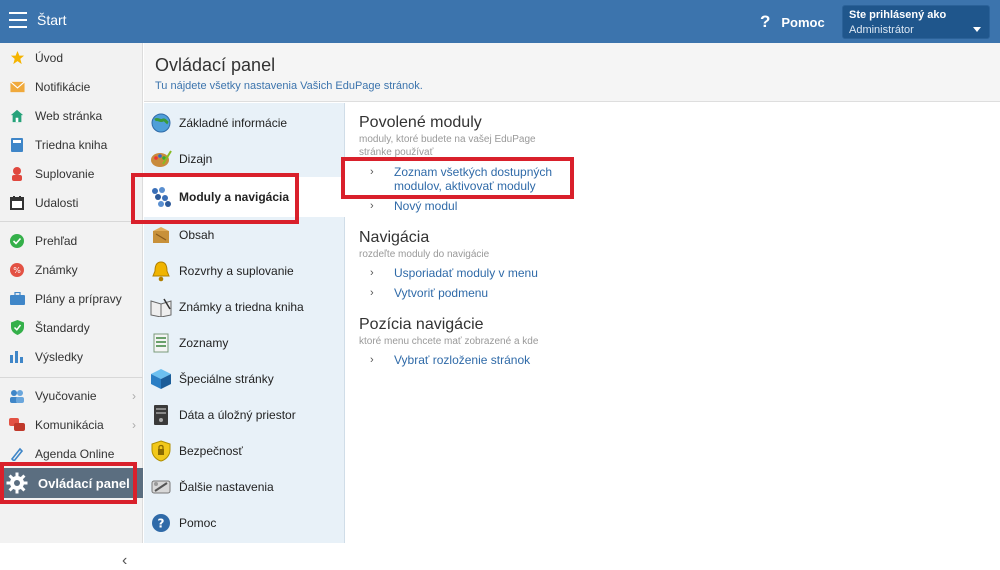 The width and height of the screenshot is (1000, 570). I want to click on link-line: modulov, aktivovať moduly, so click(465, 186).